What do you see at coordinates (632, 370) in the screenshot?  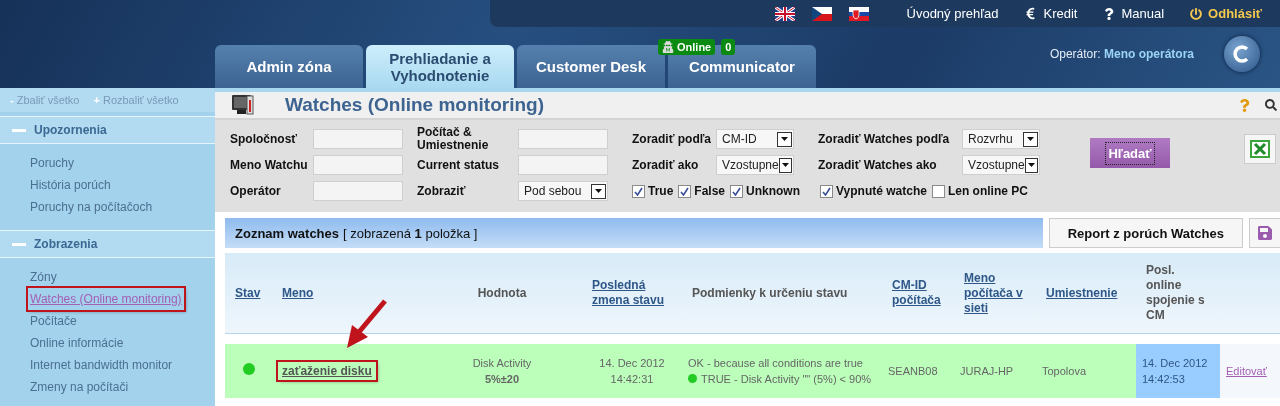 I see `table-cell: 14. Dec 2012 14:42:31` at bounding box center [632, 370].